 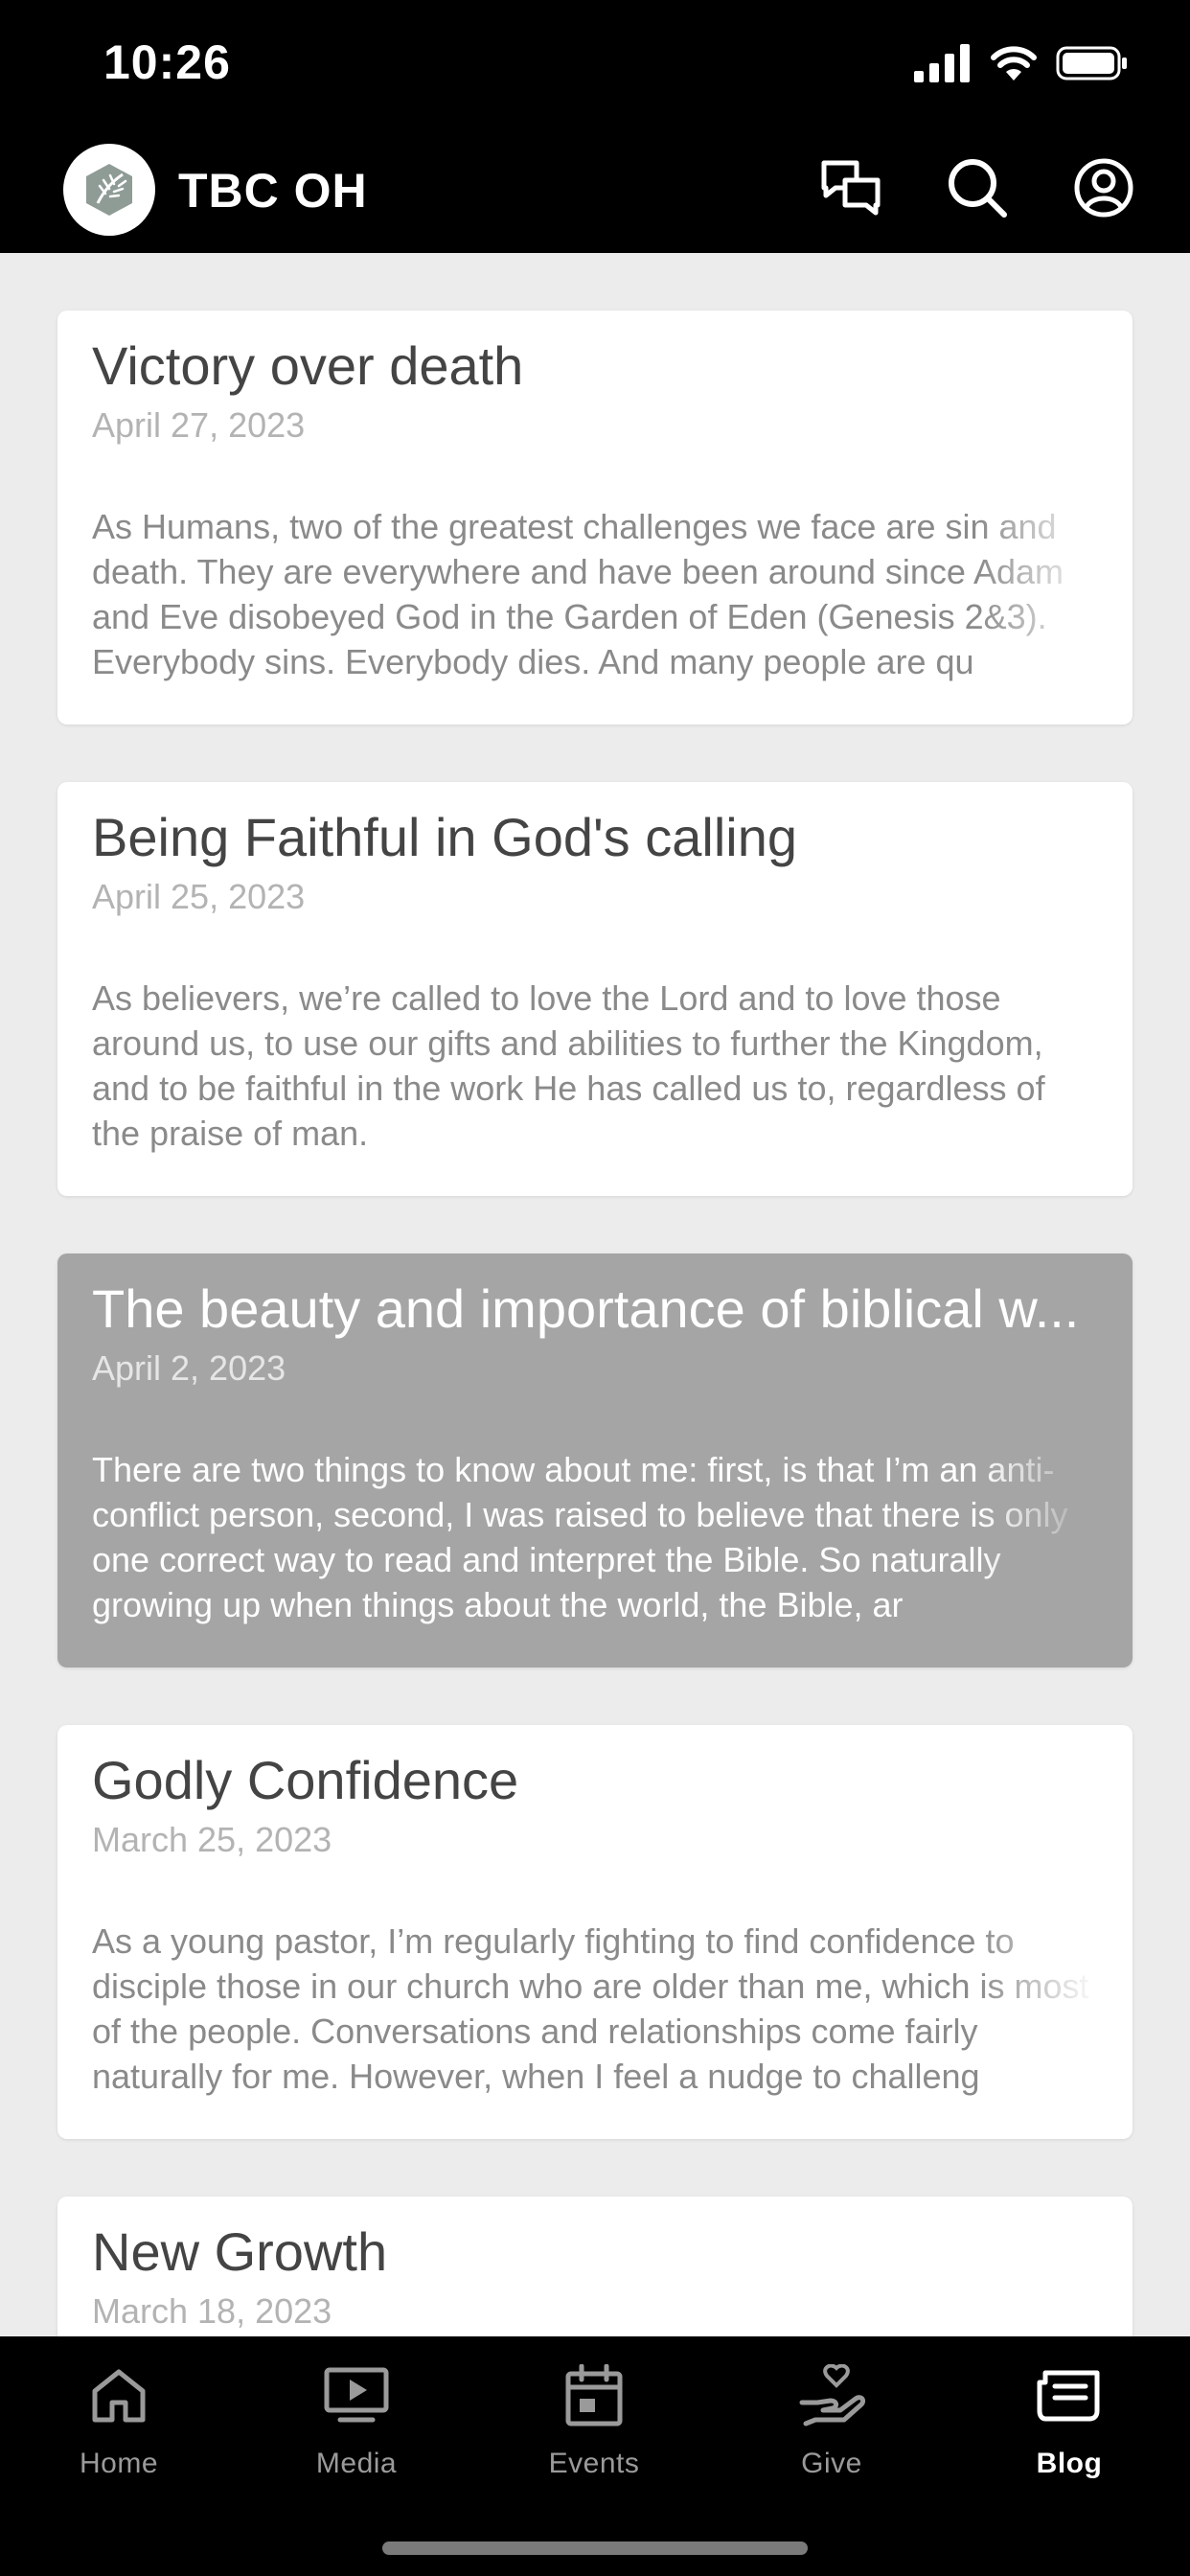 I want to click on home-icon, so click(x=119, y=2396).